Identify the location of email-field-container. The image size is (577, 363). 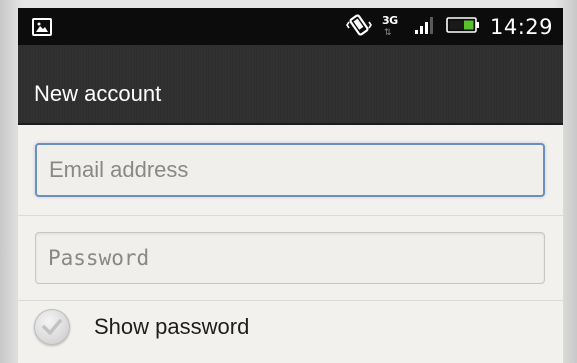
(290, 170).